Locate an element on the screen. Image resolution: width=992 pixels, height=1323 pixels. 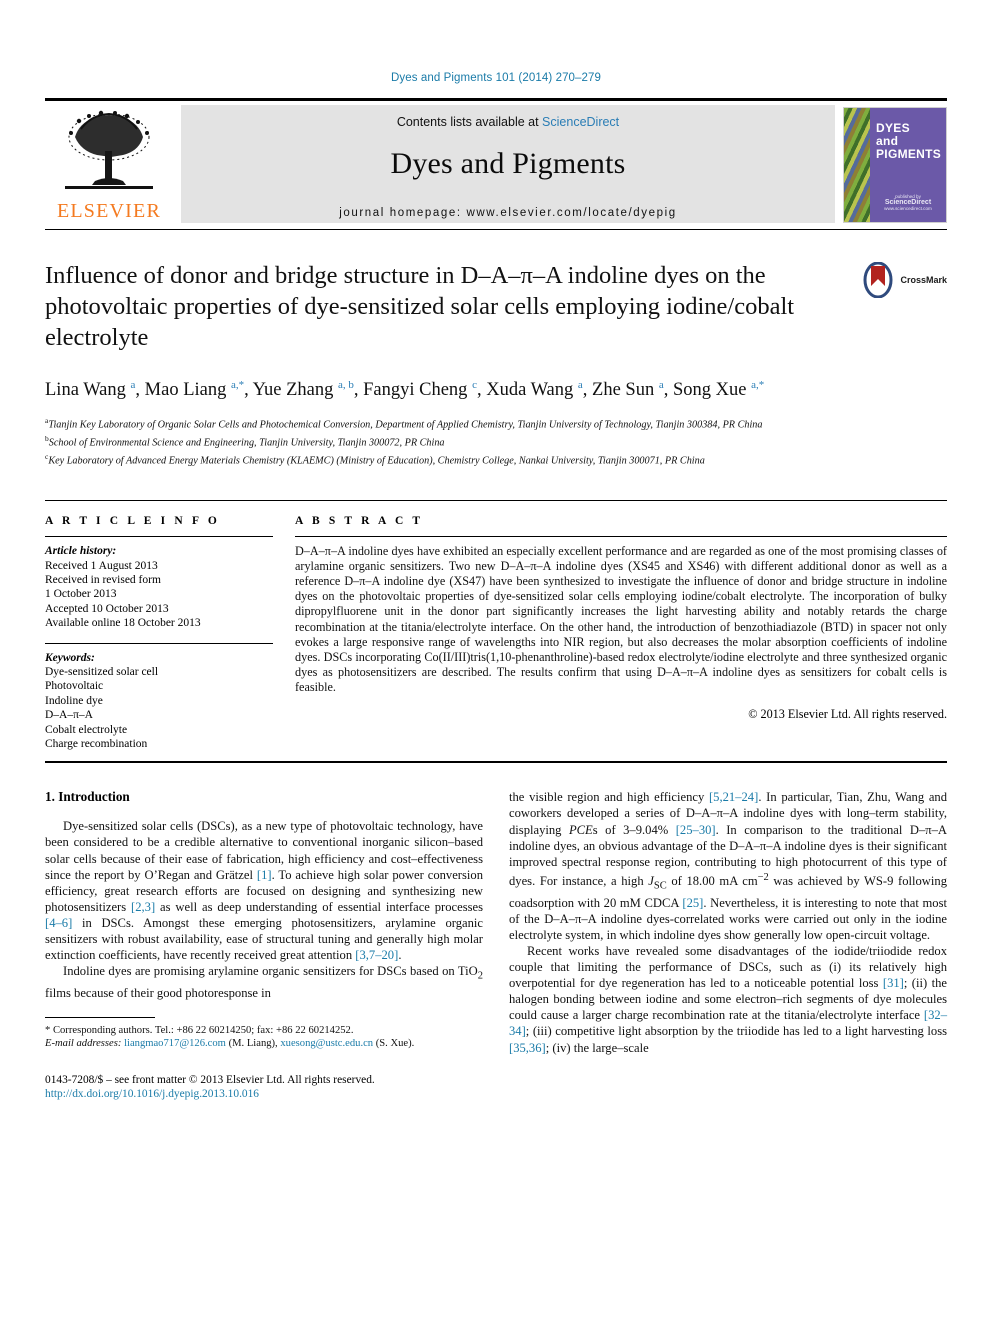
email-owner-xue: (S. Xue). is located at coordinates (395, 1044).